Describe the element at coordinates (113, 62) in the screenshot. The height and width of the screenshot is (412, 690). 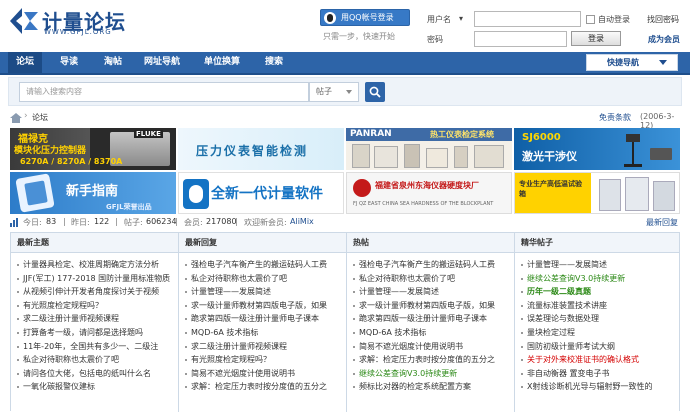
I see `nav-item-collections: 淘帖` at that location.